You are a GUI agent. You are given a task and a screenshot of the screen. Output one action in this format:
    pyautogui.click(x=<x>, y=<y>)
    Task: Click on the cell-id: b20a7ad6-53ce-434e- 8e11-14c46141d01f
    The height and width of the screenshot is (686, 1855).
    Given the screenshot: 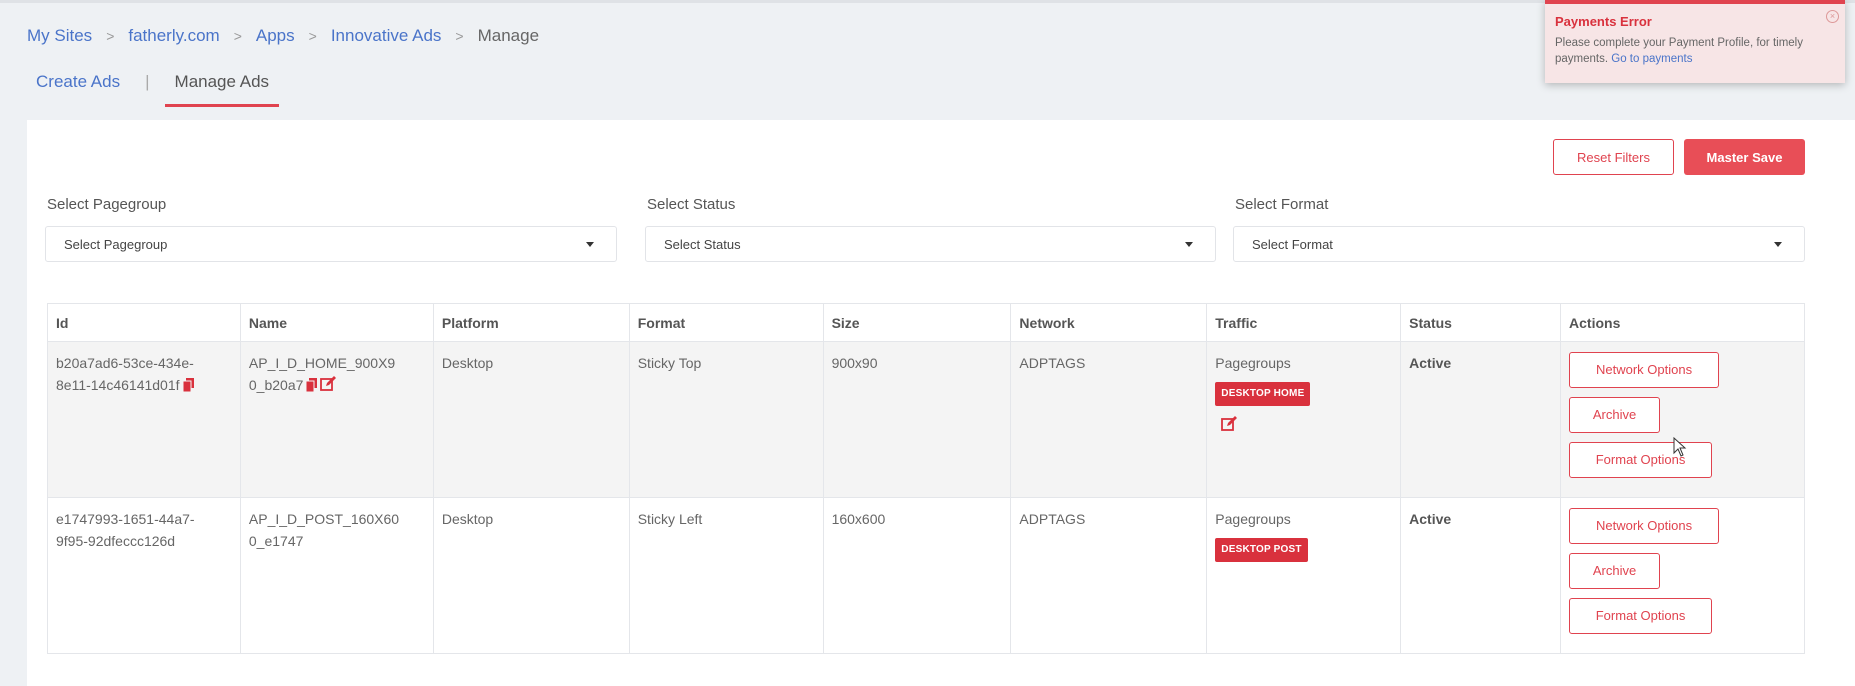 What is the action you would take?
    pyautogui.click(x=144, y=419)
    